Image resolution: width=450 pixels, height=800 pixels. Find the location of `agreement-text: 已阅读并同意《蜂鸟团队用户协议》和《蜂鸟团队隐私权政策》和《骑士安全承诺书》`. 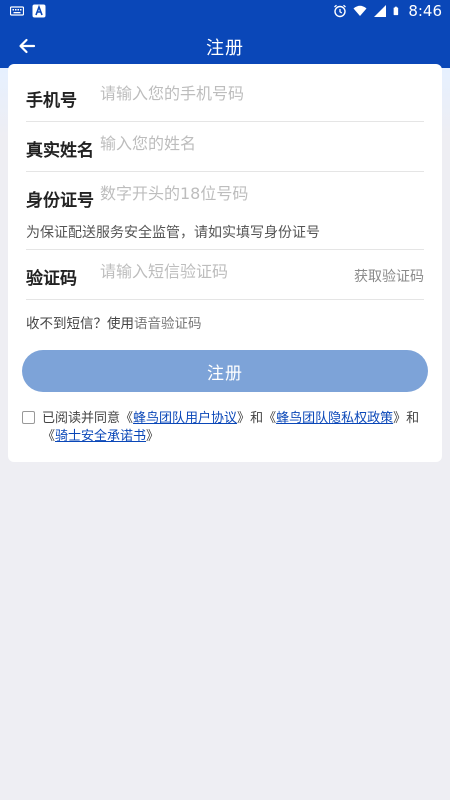

agreement-text: 已阅读并同意《蜂鸟团队用户协议》和《蜂鸟团队隐私权政策》和《骑士安全承诺书》 is located at coordinates (231, 427).